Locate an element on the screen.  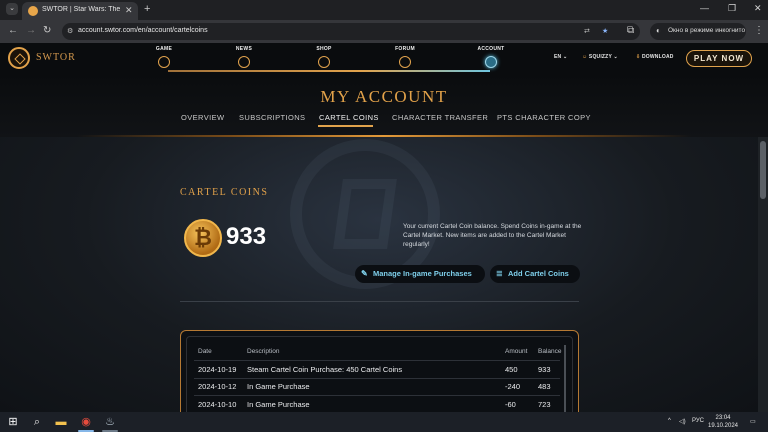
language-selector: EN ⌄ is located at coordinates (560, 57).